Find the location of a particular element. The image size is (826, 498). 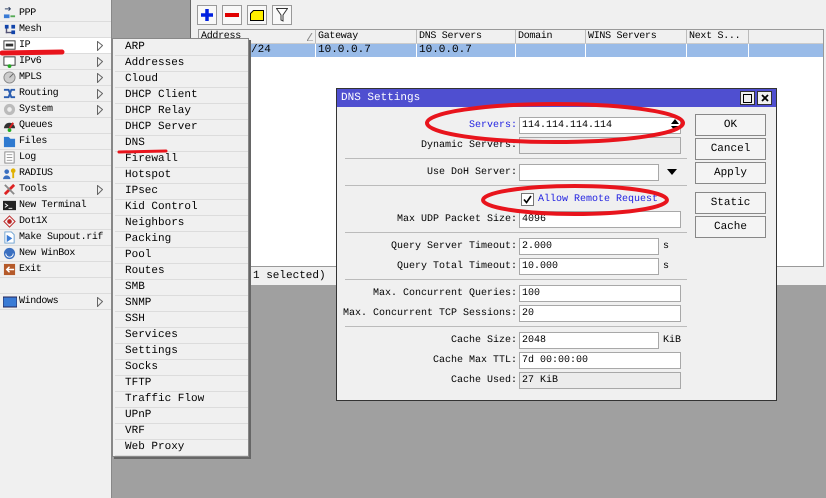

submenu-item: Settings is located at coordinates (181, 352).